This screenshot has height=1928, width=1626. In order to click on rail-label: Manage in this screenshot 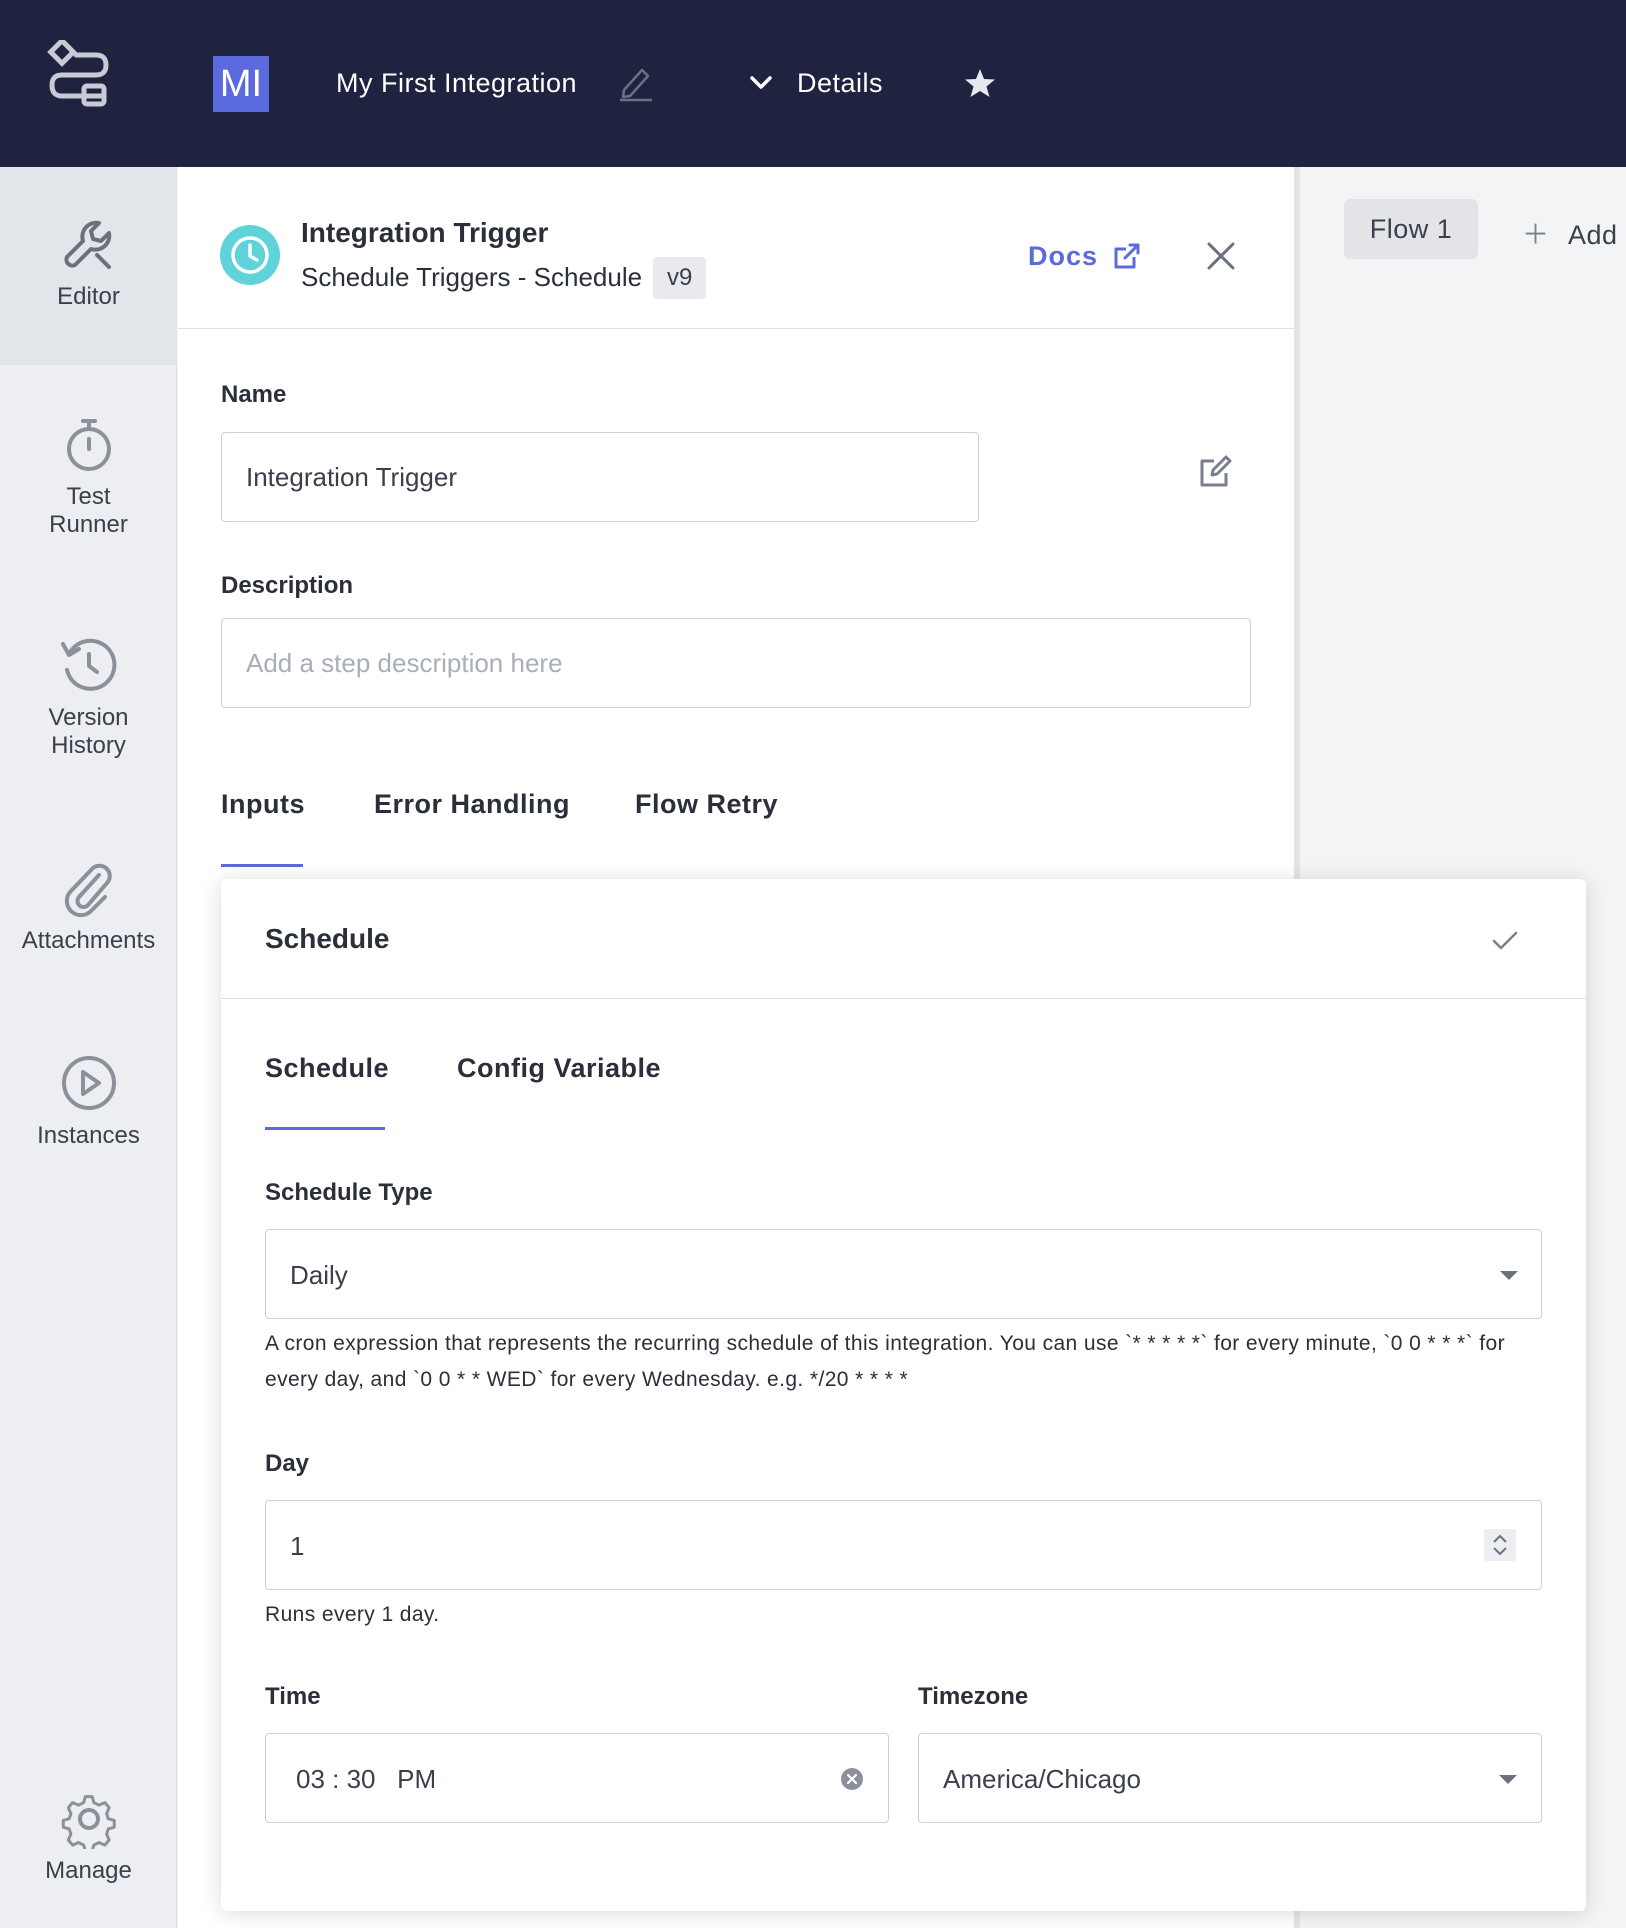, I will do `click(88, 1870)`.